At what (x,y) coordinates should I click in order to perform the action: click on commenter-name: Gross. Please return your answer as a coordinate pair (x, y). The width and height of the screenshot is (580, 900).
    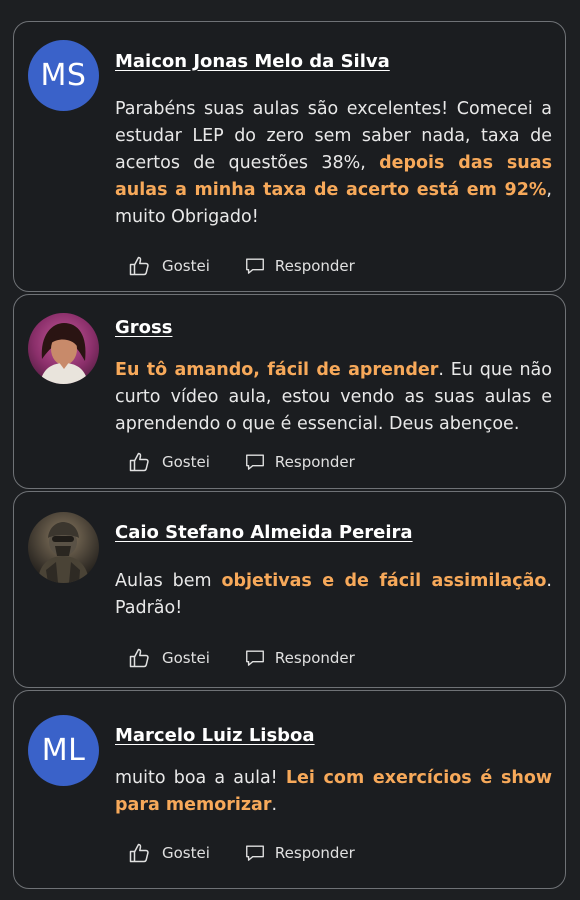
    Looking at the image, I should click on (143, 327).